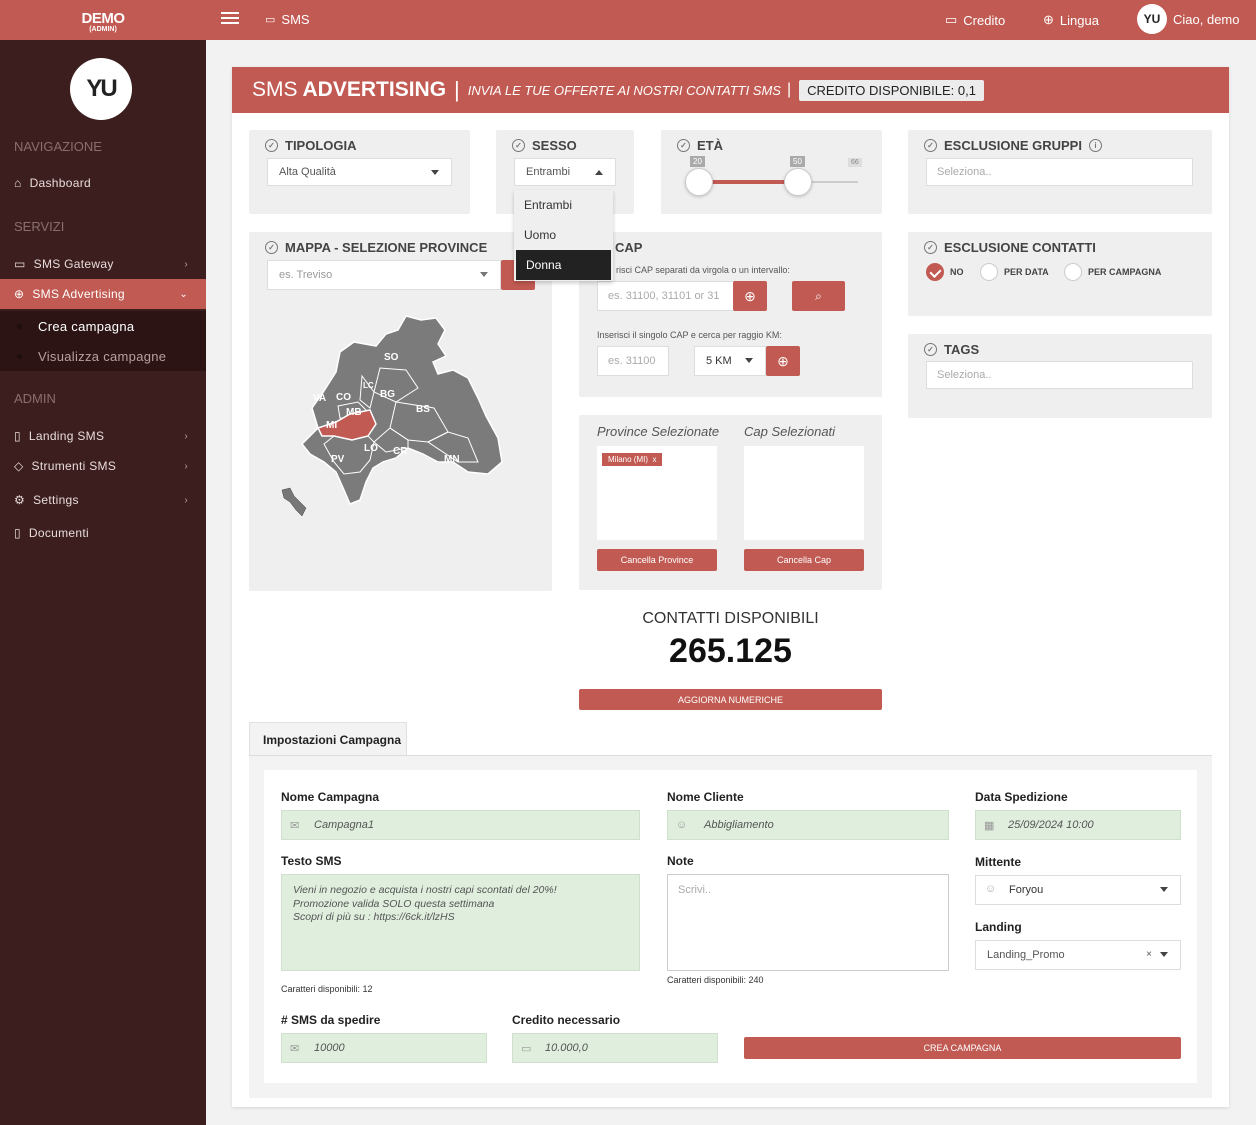 The image size is (1256, 1125). I want to click on cap-single-input: es. 31100, so click(633, 361).